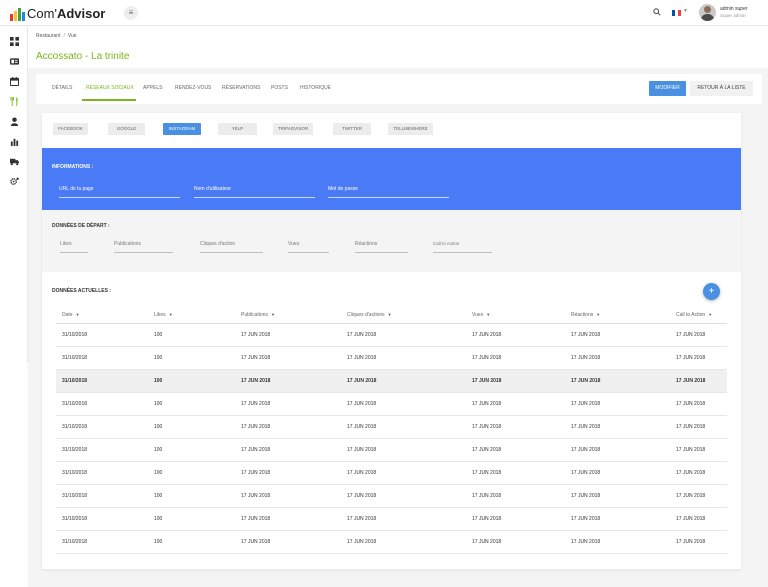 This screenshot has height=587, width=768. Describe the element at coordinates (14, 161) in the screenshot. I see `truck-icon` at that location.